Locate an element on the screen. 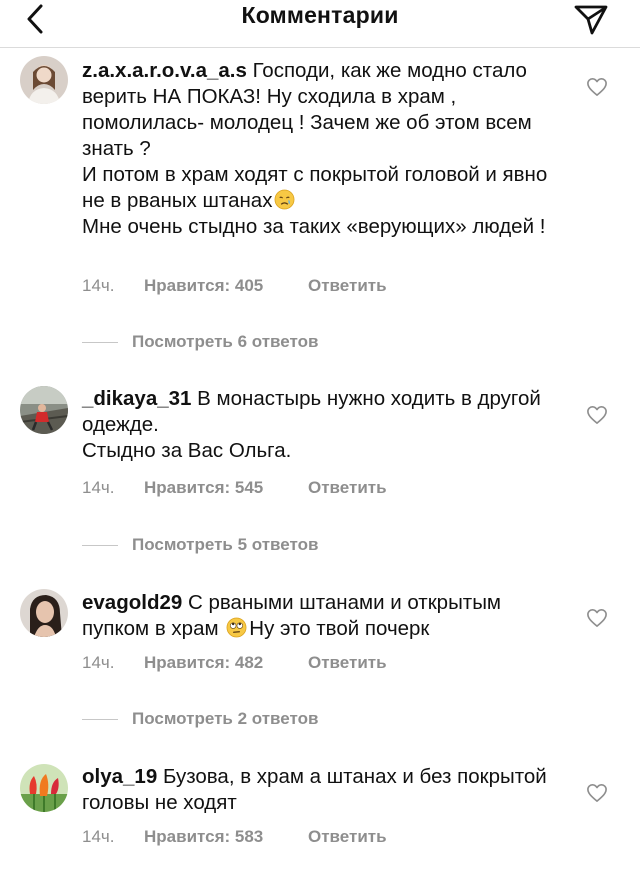 This screenshot has height=880, width=640. comment-username: _dikaya_31 is located at coordinates (136, 398).